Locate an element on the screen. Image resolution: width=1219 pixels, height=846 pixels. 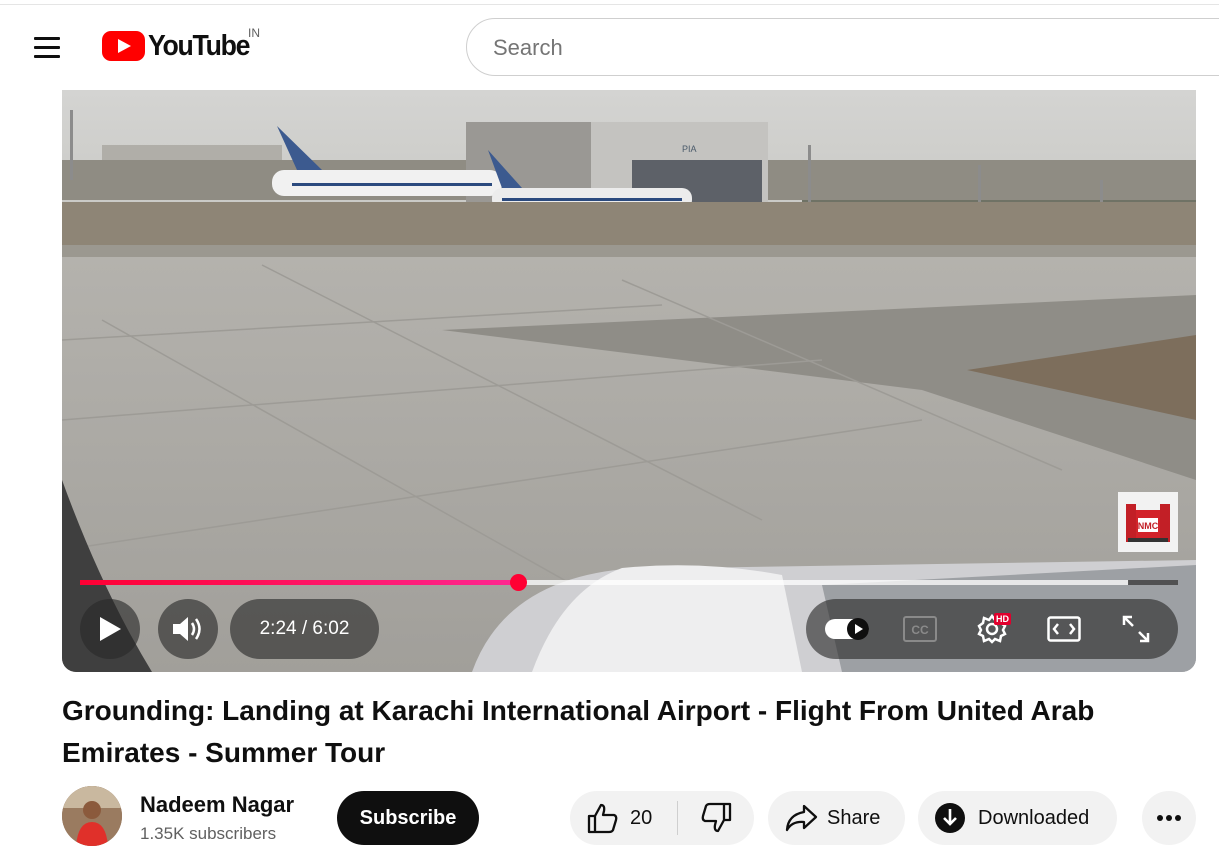
theater-mode-icon is located at coordinates (1064, 629).